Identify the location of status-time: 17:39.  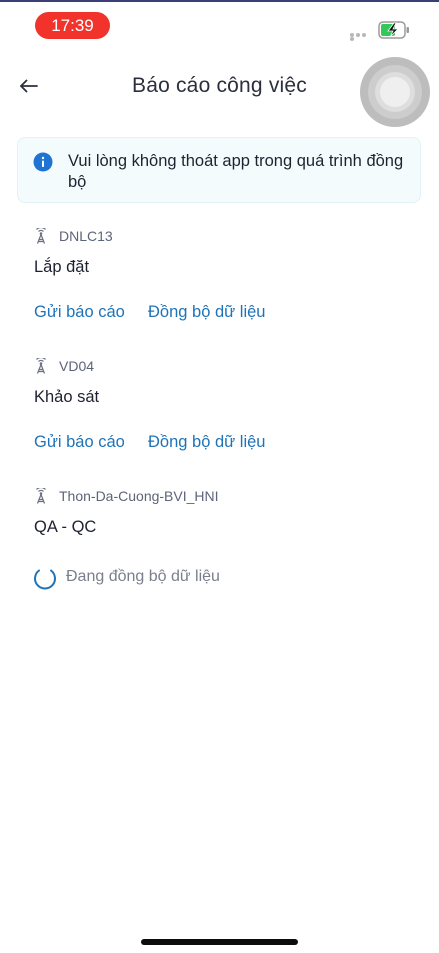
(72, 25).